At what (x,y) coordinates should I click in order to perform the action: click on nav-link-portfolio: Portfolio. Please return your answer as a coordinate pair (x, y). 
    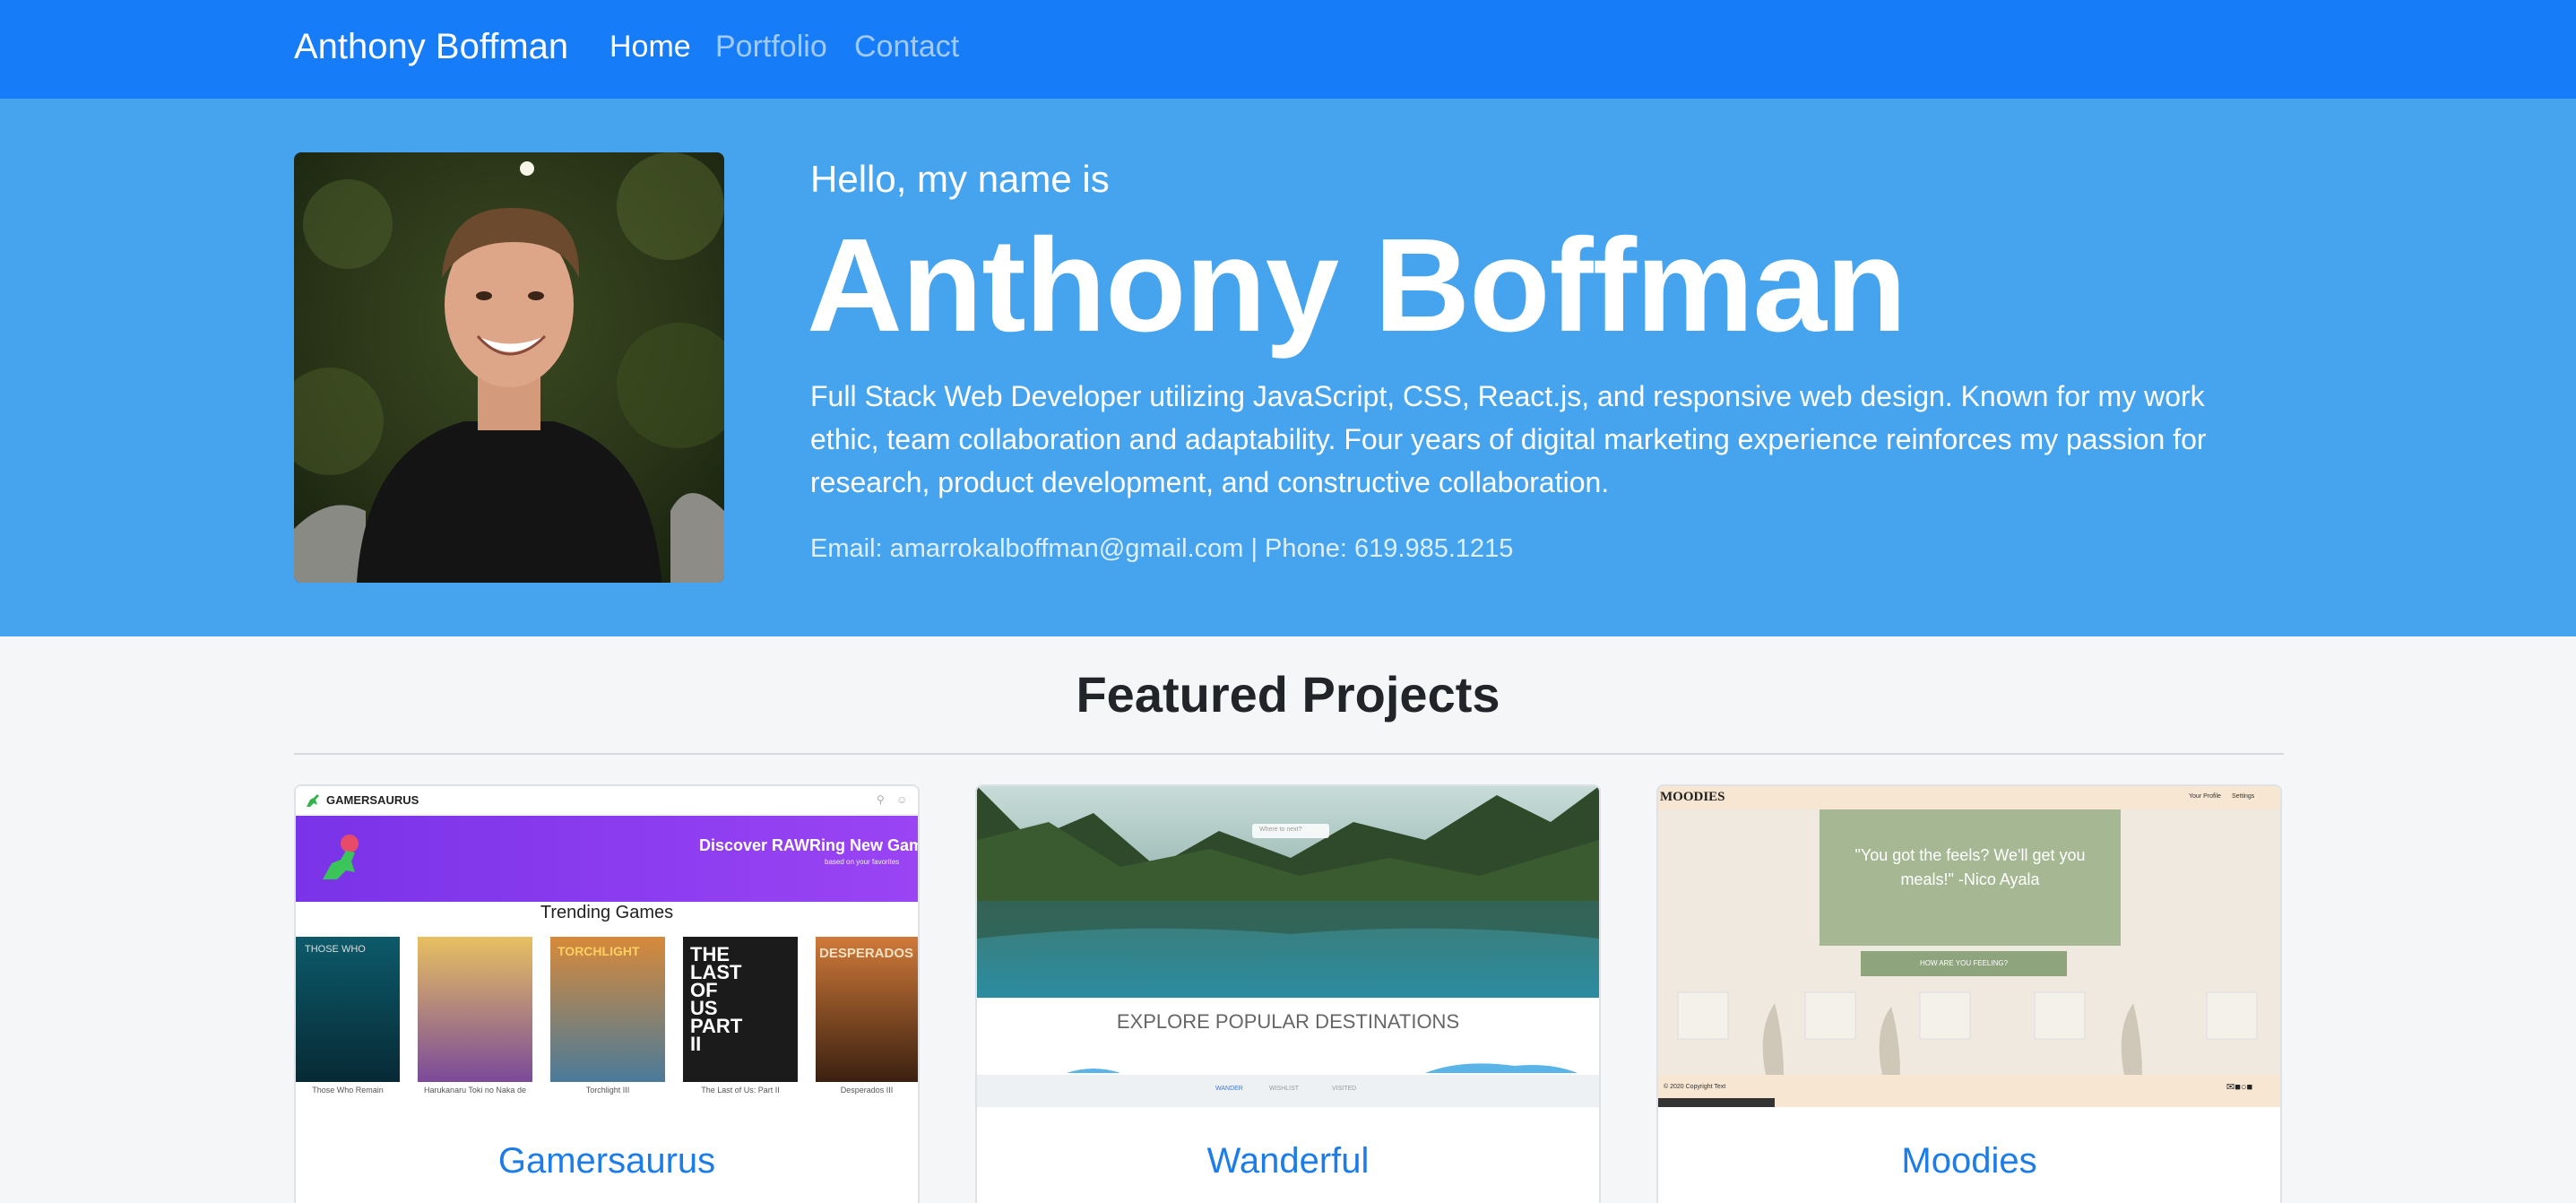
    Looking at the image, I should click on (771, 48).